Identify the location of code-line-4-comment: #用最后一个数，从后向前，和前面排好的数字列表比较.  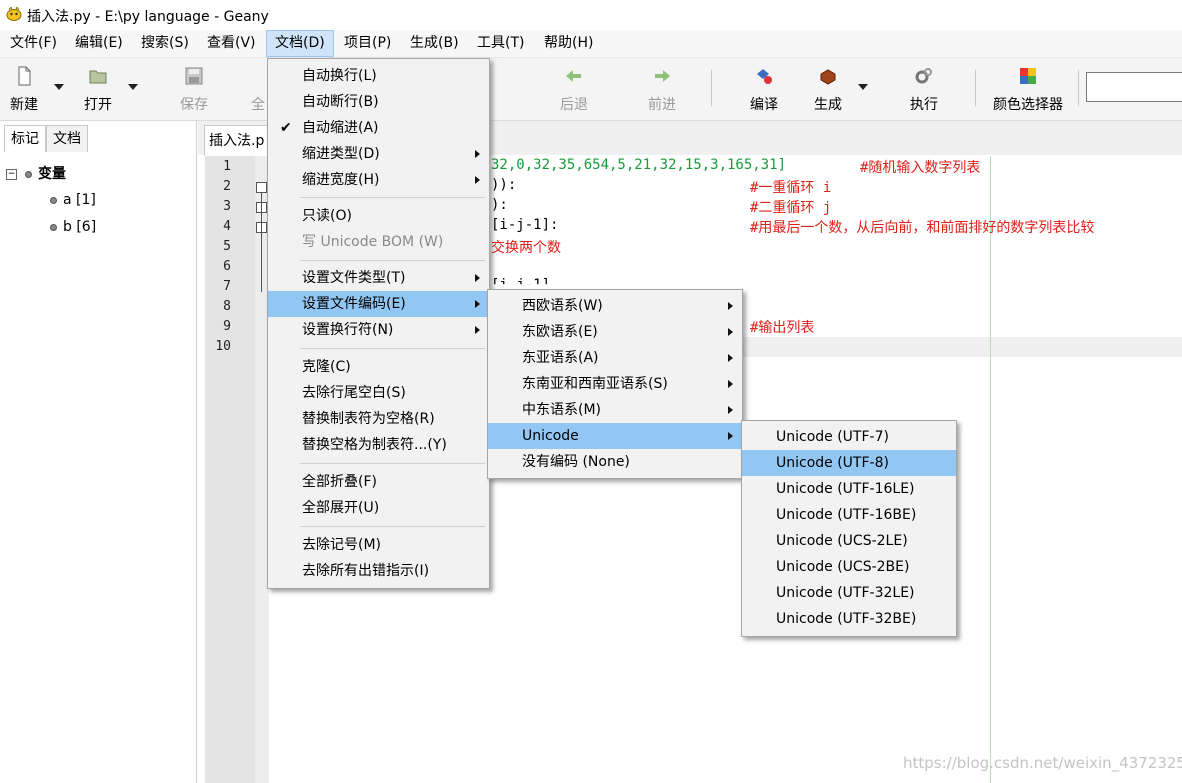
(922, 228).